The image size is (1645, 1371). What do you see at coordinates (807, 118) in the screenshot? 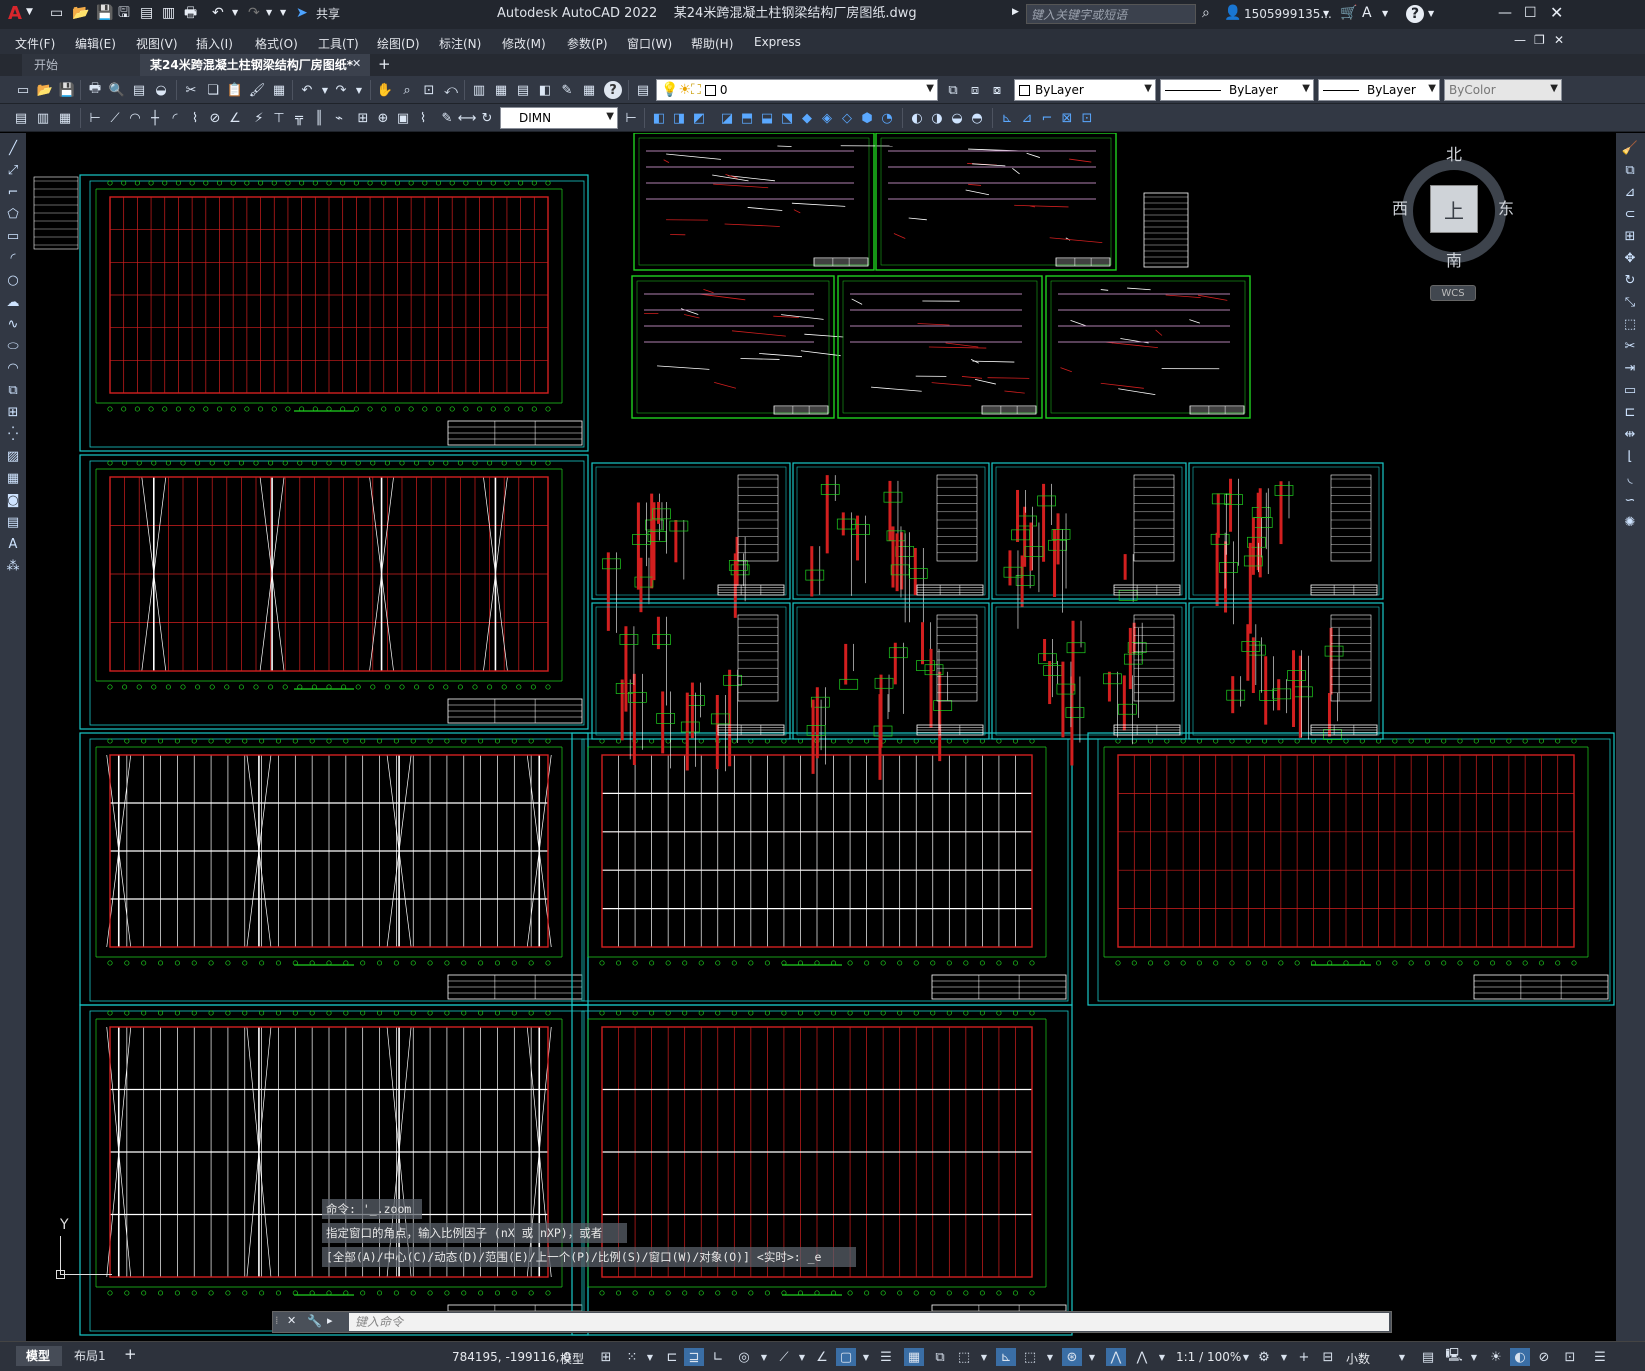
I see `view-se-iso-icon: ◆` at bounding box center [807, 118].